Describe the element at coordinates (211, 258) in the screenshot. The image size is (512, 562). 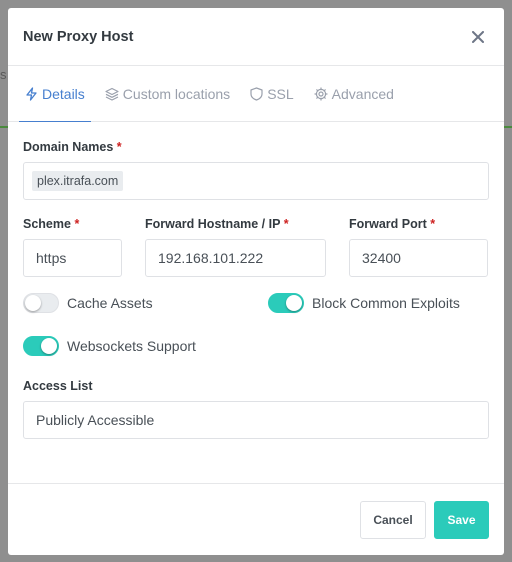
I see `forward-host-value: 192.168.101.222` at that location.